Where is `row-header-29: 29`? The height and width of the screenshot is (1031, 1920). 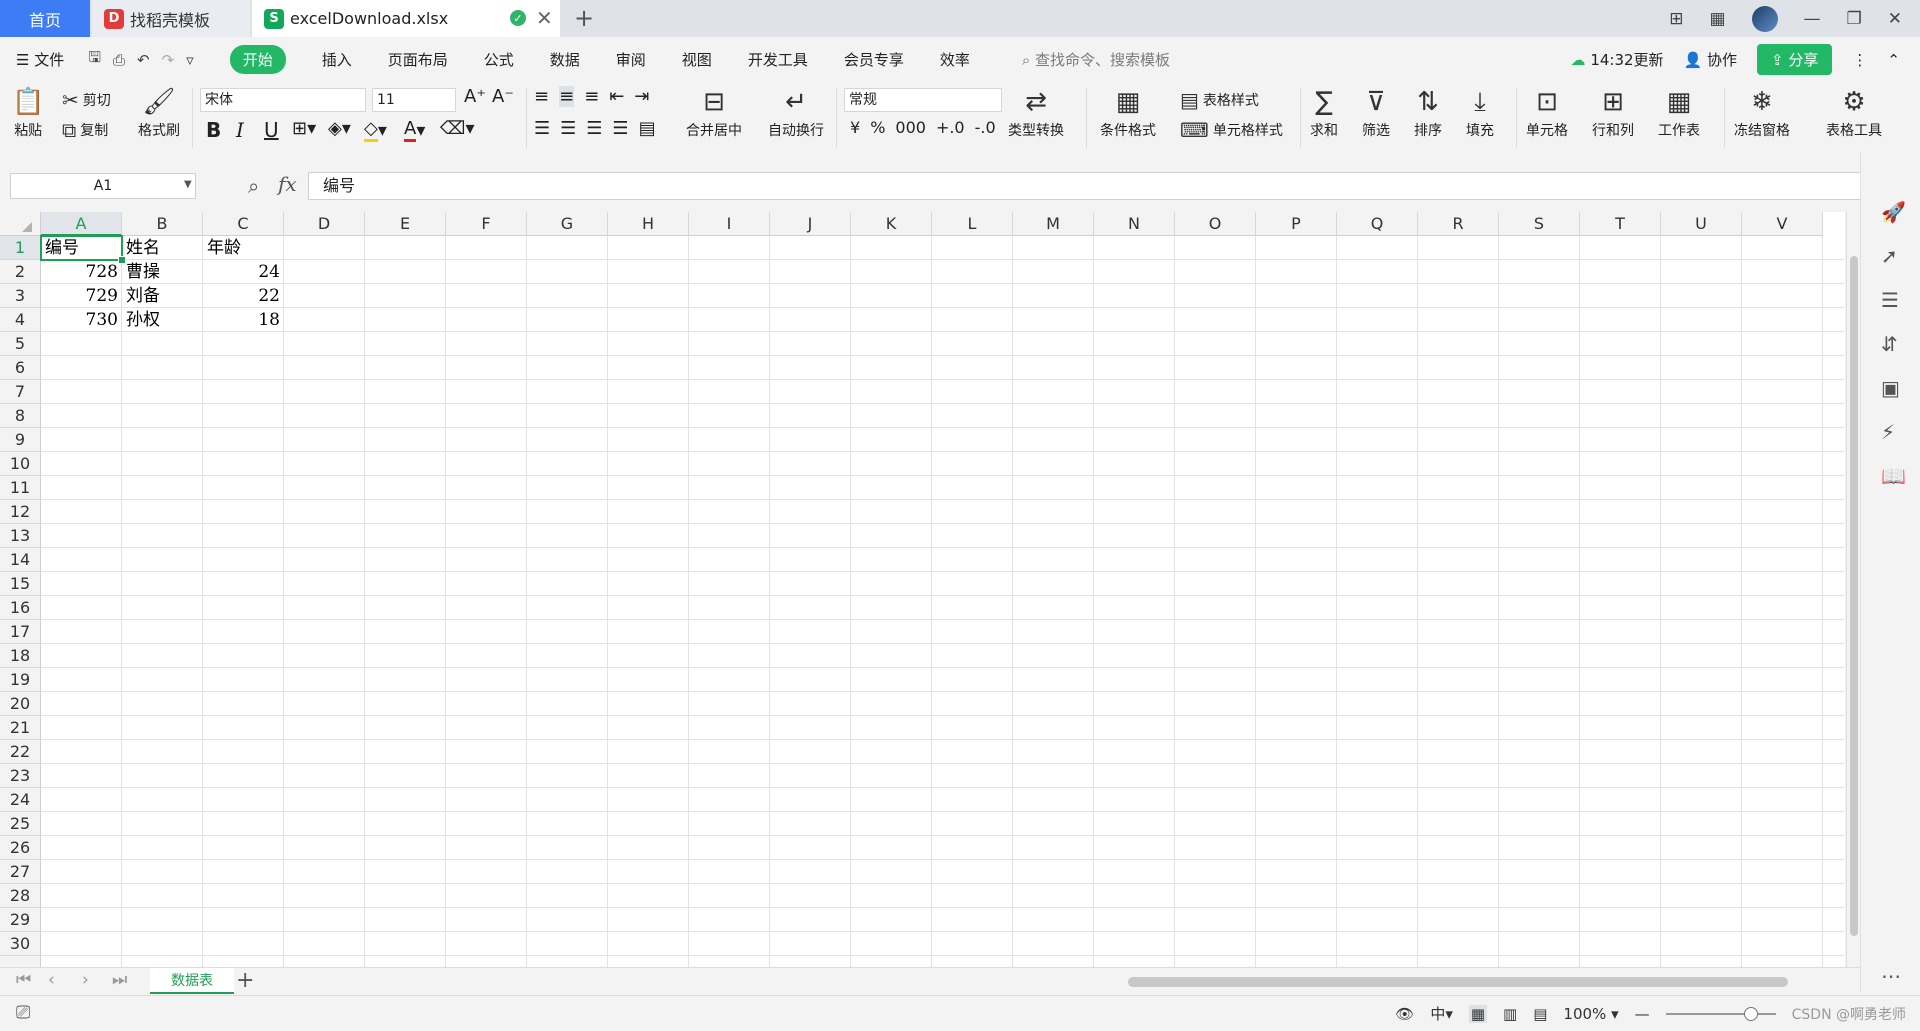
row-header-29: 29 is located at coordinates (20, 920).